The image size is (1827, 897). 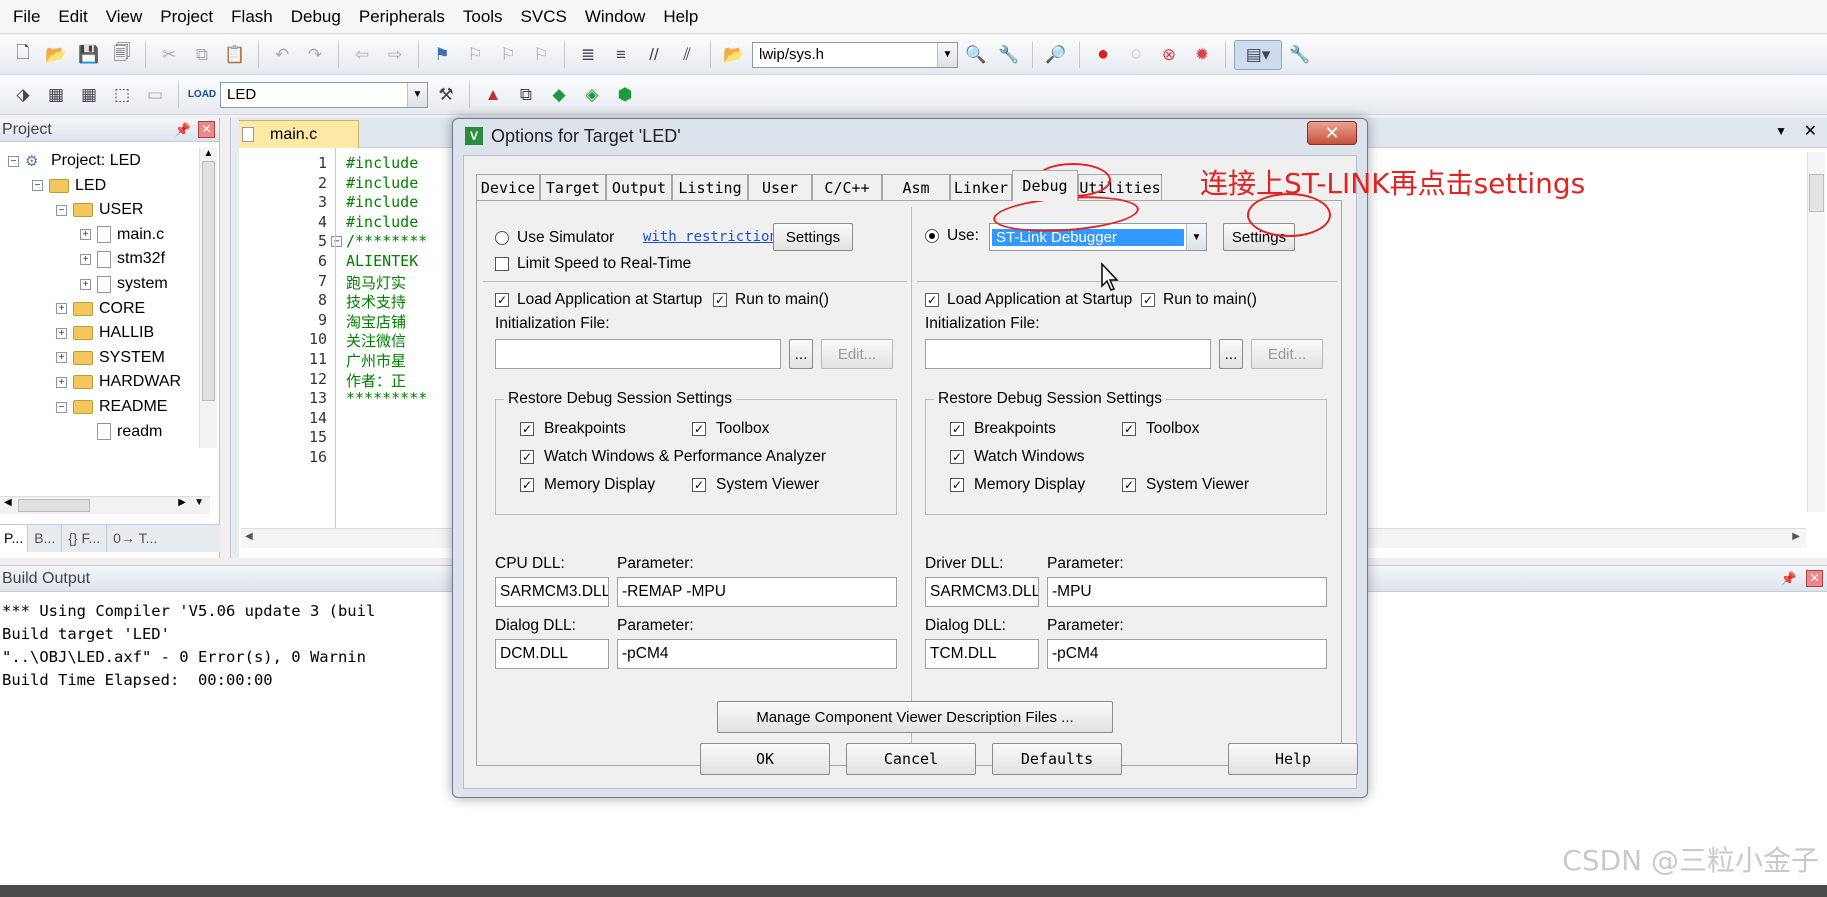 What do you see at coordinates (1148, 300) in the screenshot?
I see `run-to-main-checkbox-right: ✓` at bounding box center [1148, 300].